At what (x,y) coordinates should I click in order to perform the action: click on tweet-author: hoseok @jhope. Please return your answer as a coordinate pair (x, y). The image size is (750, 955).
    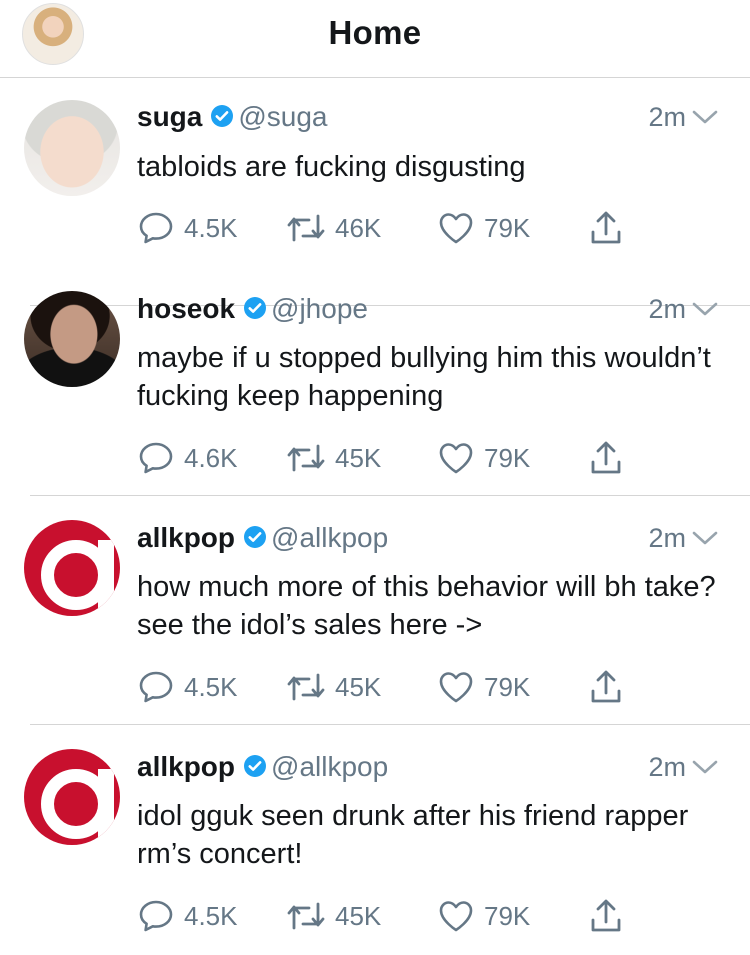
    Looking at the image, I should click on (252, 309).